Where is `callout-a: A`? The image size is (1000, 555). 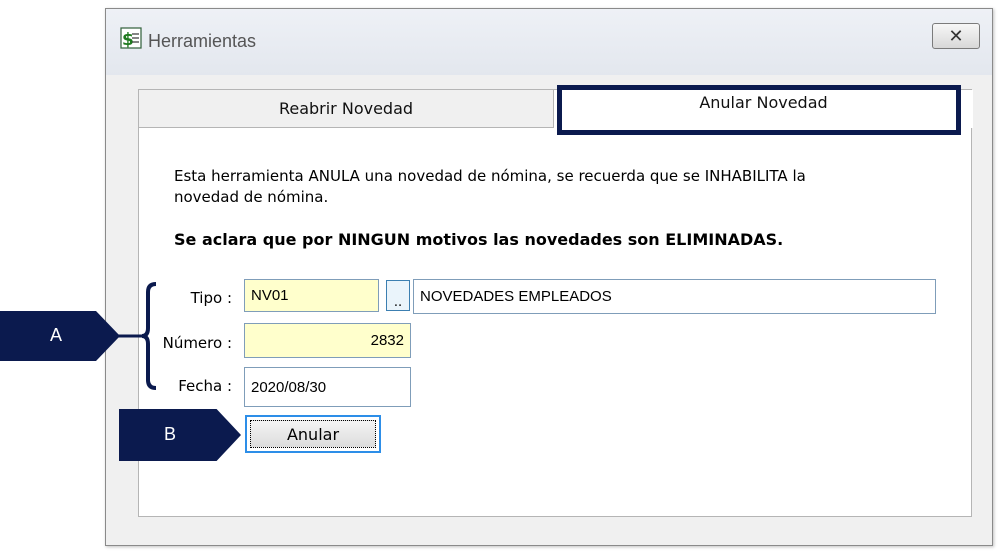
callout-a: A is located at coordinates (60, 336).